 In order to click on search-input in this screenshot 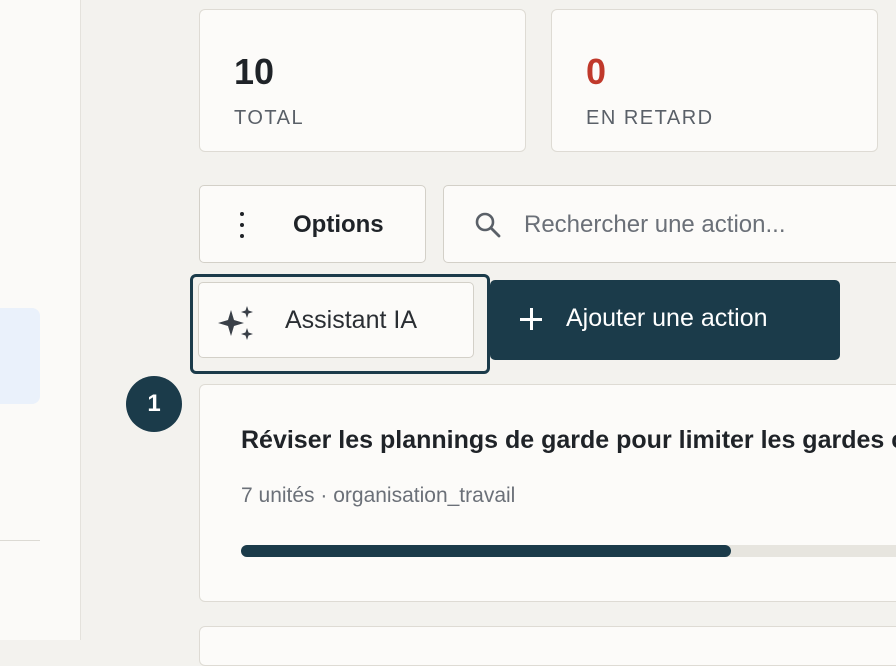, I will do `click(709, 225)`.